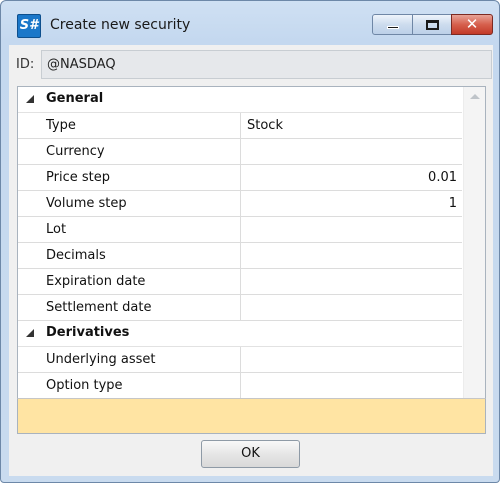  What do you see at coordinates (250, 454) in the screenshot?
I see `ok-button: OK` at bounding box center [250, 454].